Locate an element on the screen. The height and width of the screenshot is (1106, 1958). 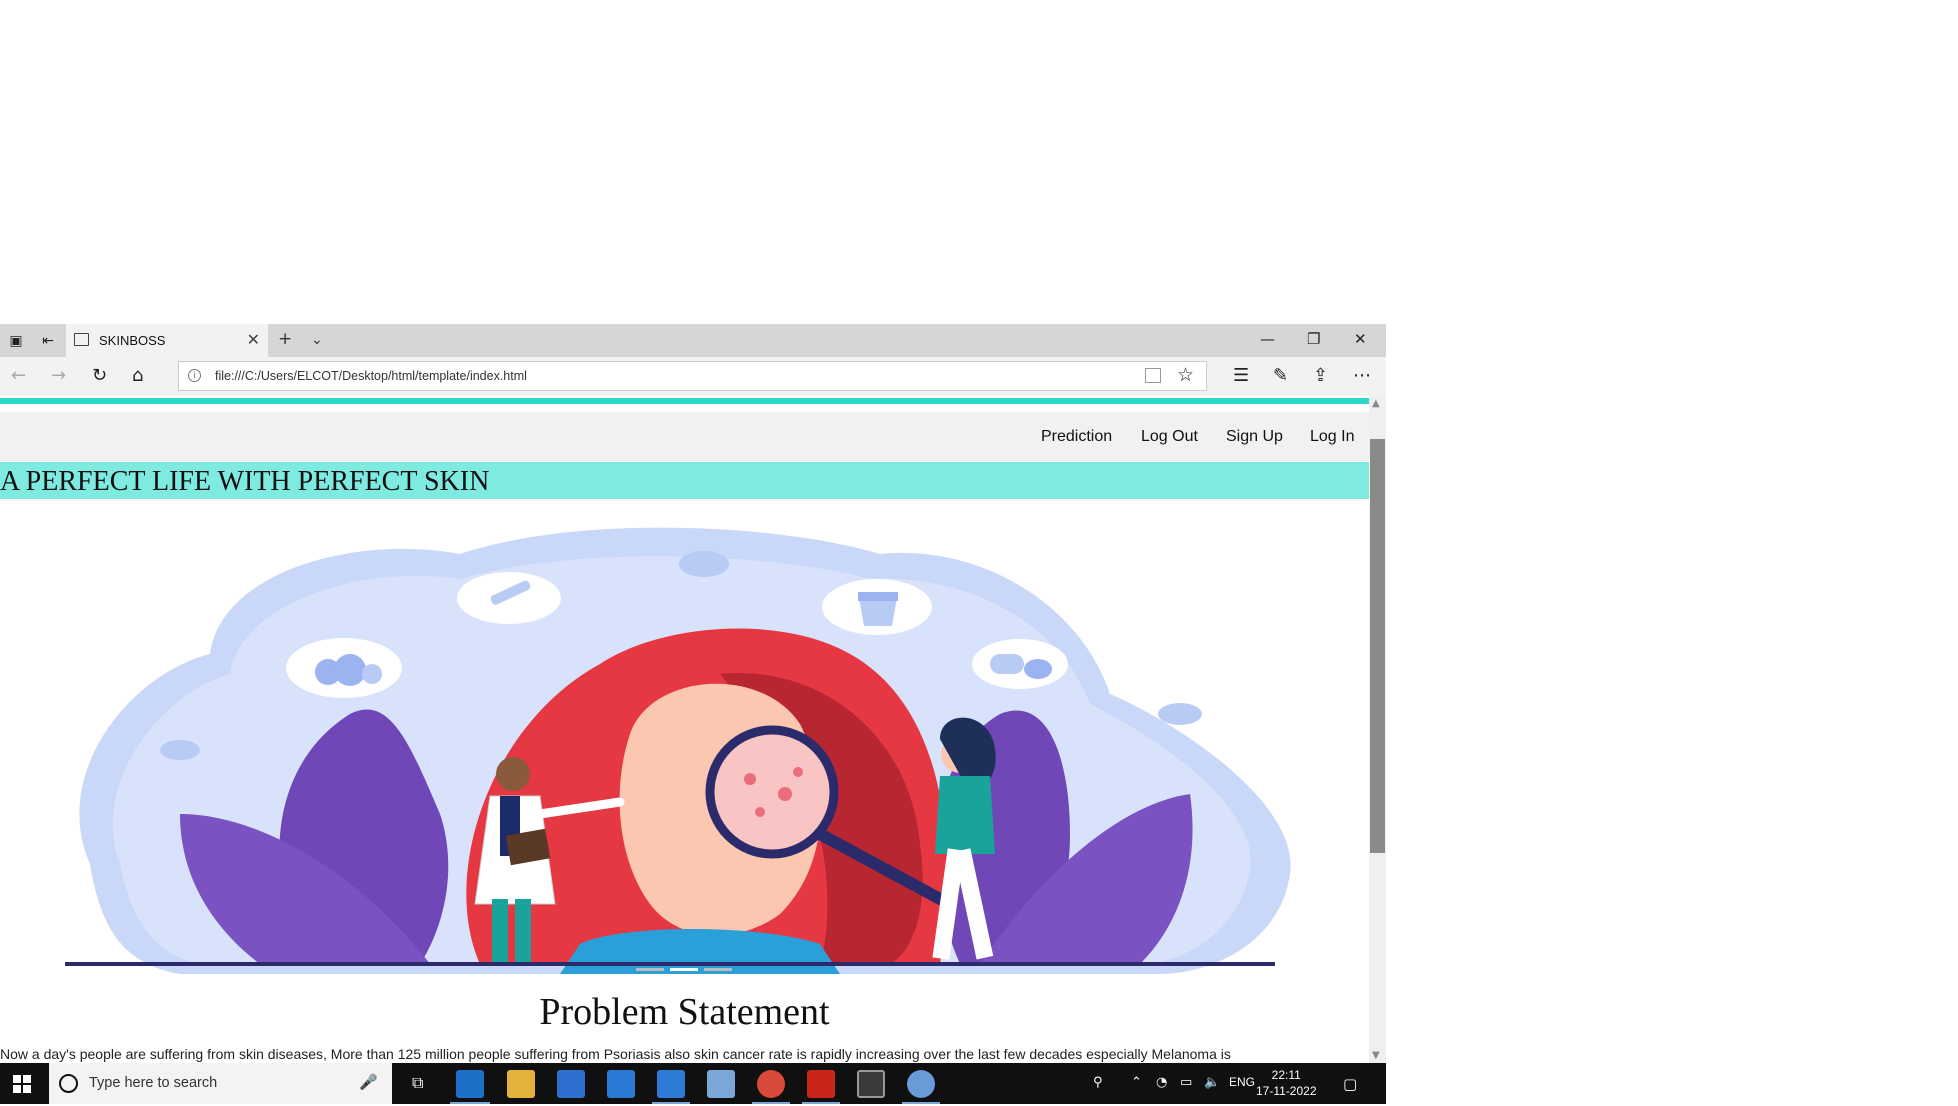
refresh-icon: ↻ is located at coordinates (99, 375).